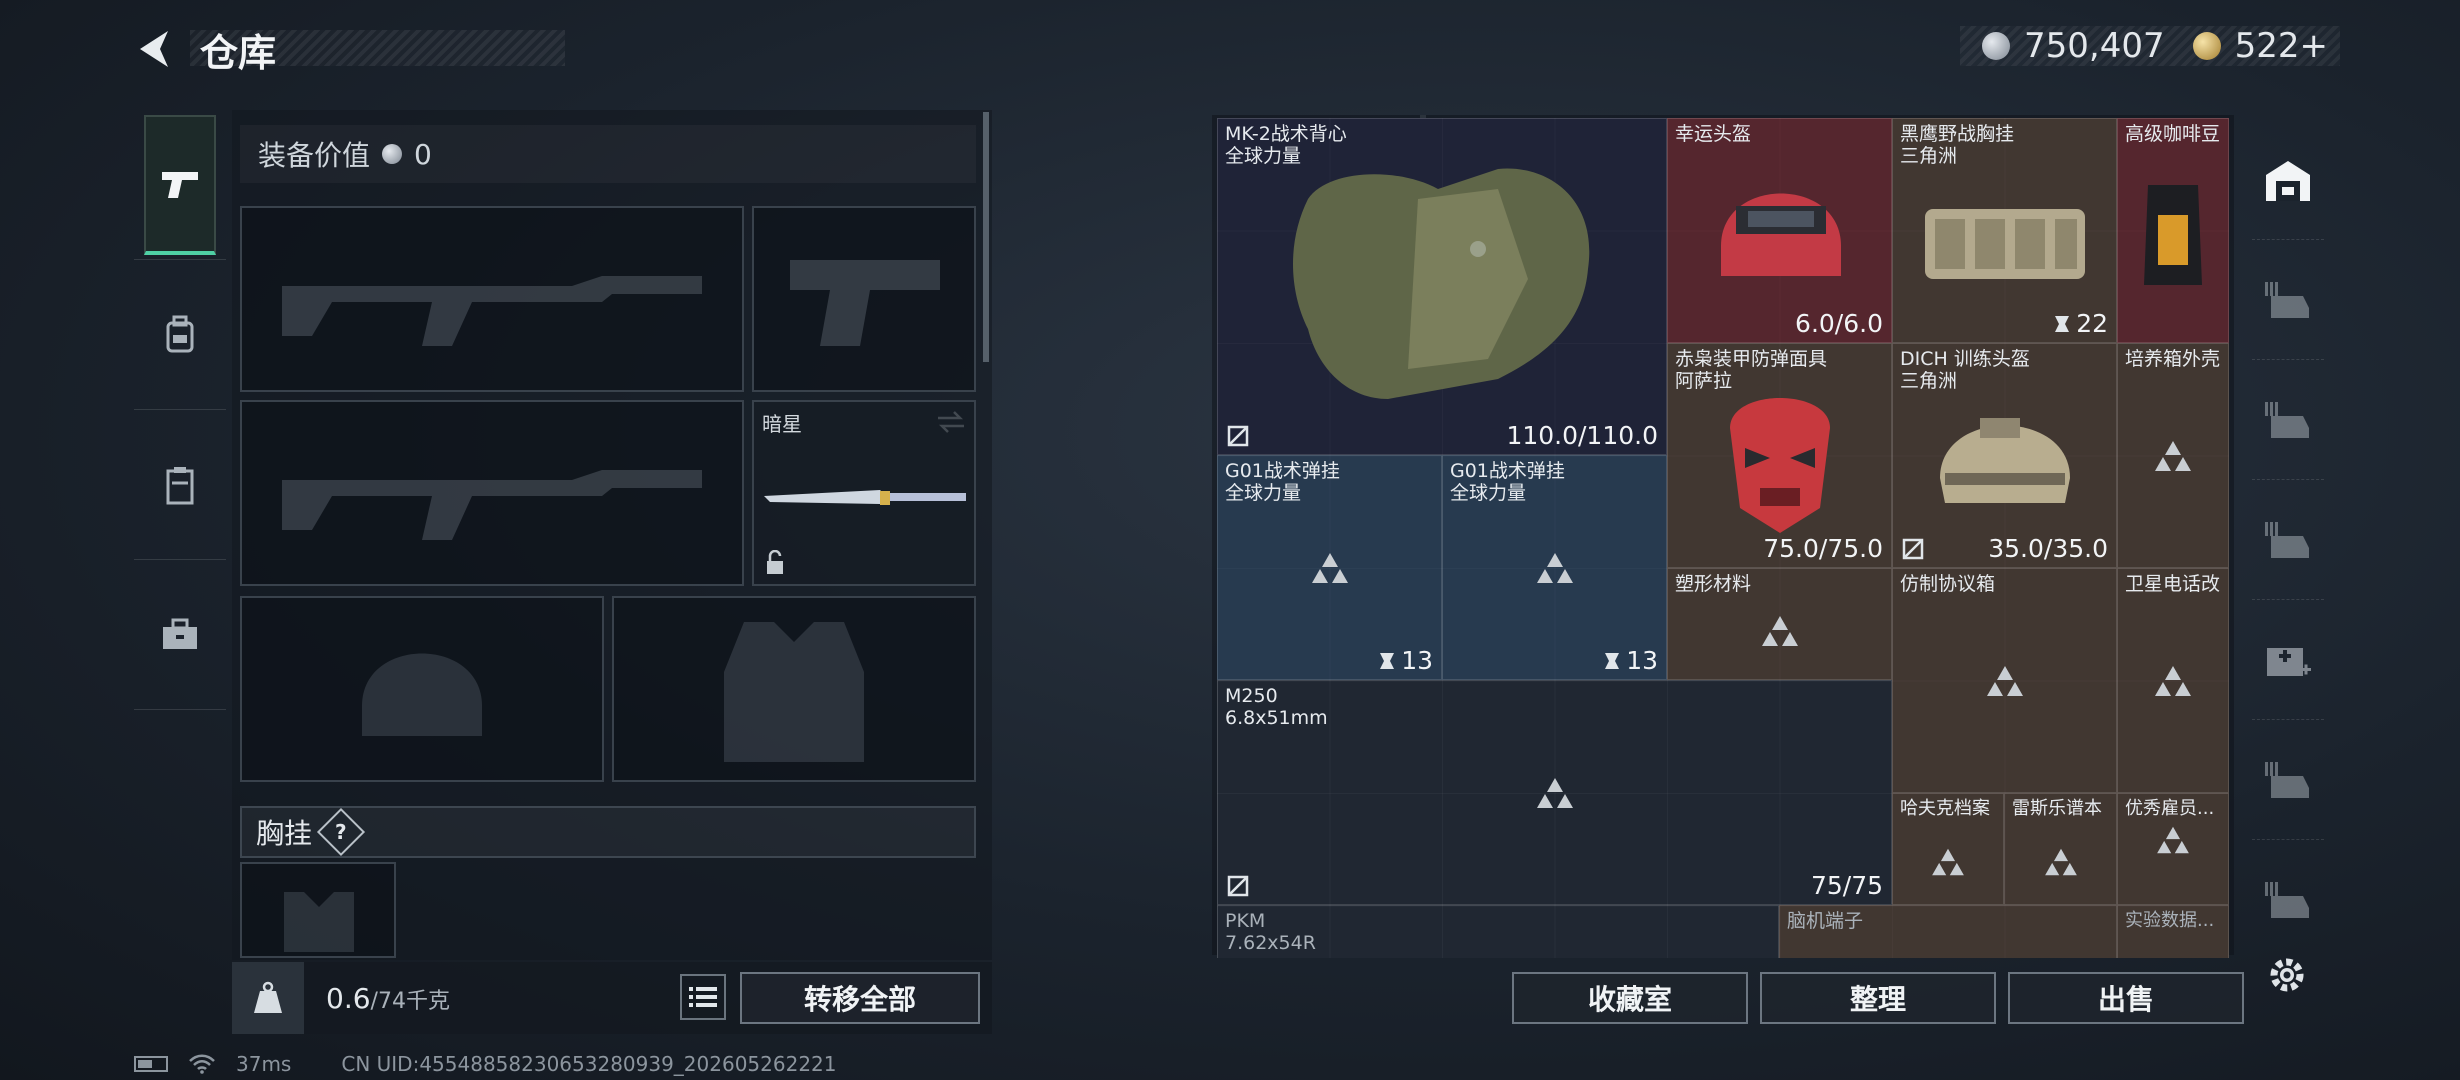 The width and height of the screenshot is (2460, 1080). I want to click on weight-readout: 0.6/74千克, so click(388, 998).